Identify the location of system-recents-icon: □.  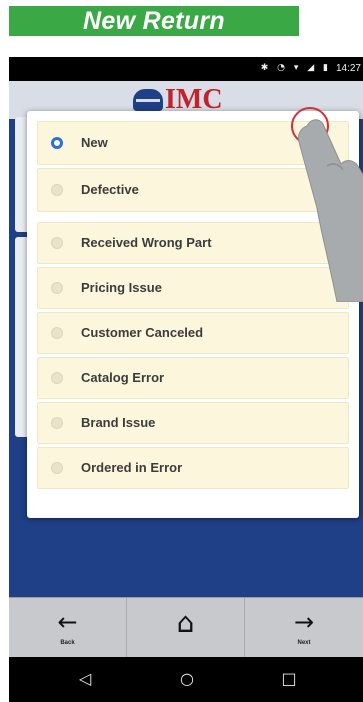
(289, 678).